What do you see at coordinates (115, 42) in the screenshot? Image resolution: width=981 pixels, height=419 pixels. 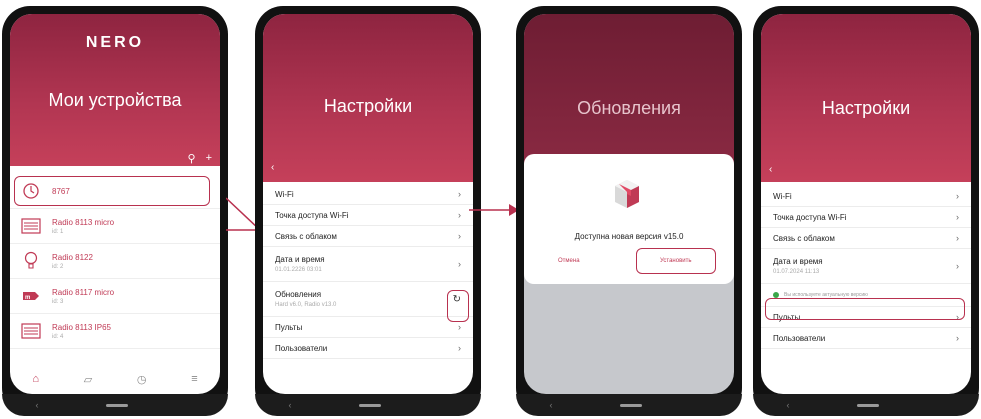 I see `brand-logo: NERO` at bounding box center [115, 42].